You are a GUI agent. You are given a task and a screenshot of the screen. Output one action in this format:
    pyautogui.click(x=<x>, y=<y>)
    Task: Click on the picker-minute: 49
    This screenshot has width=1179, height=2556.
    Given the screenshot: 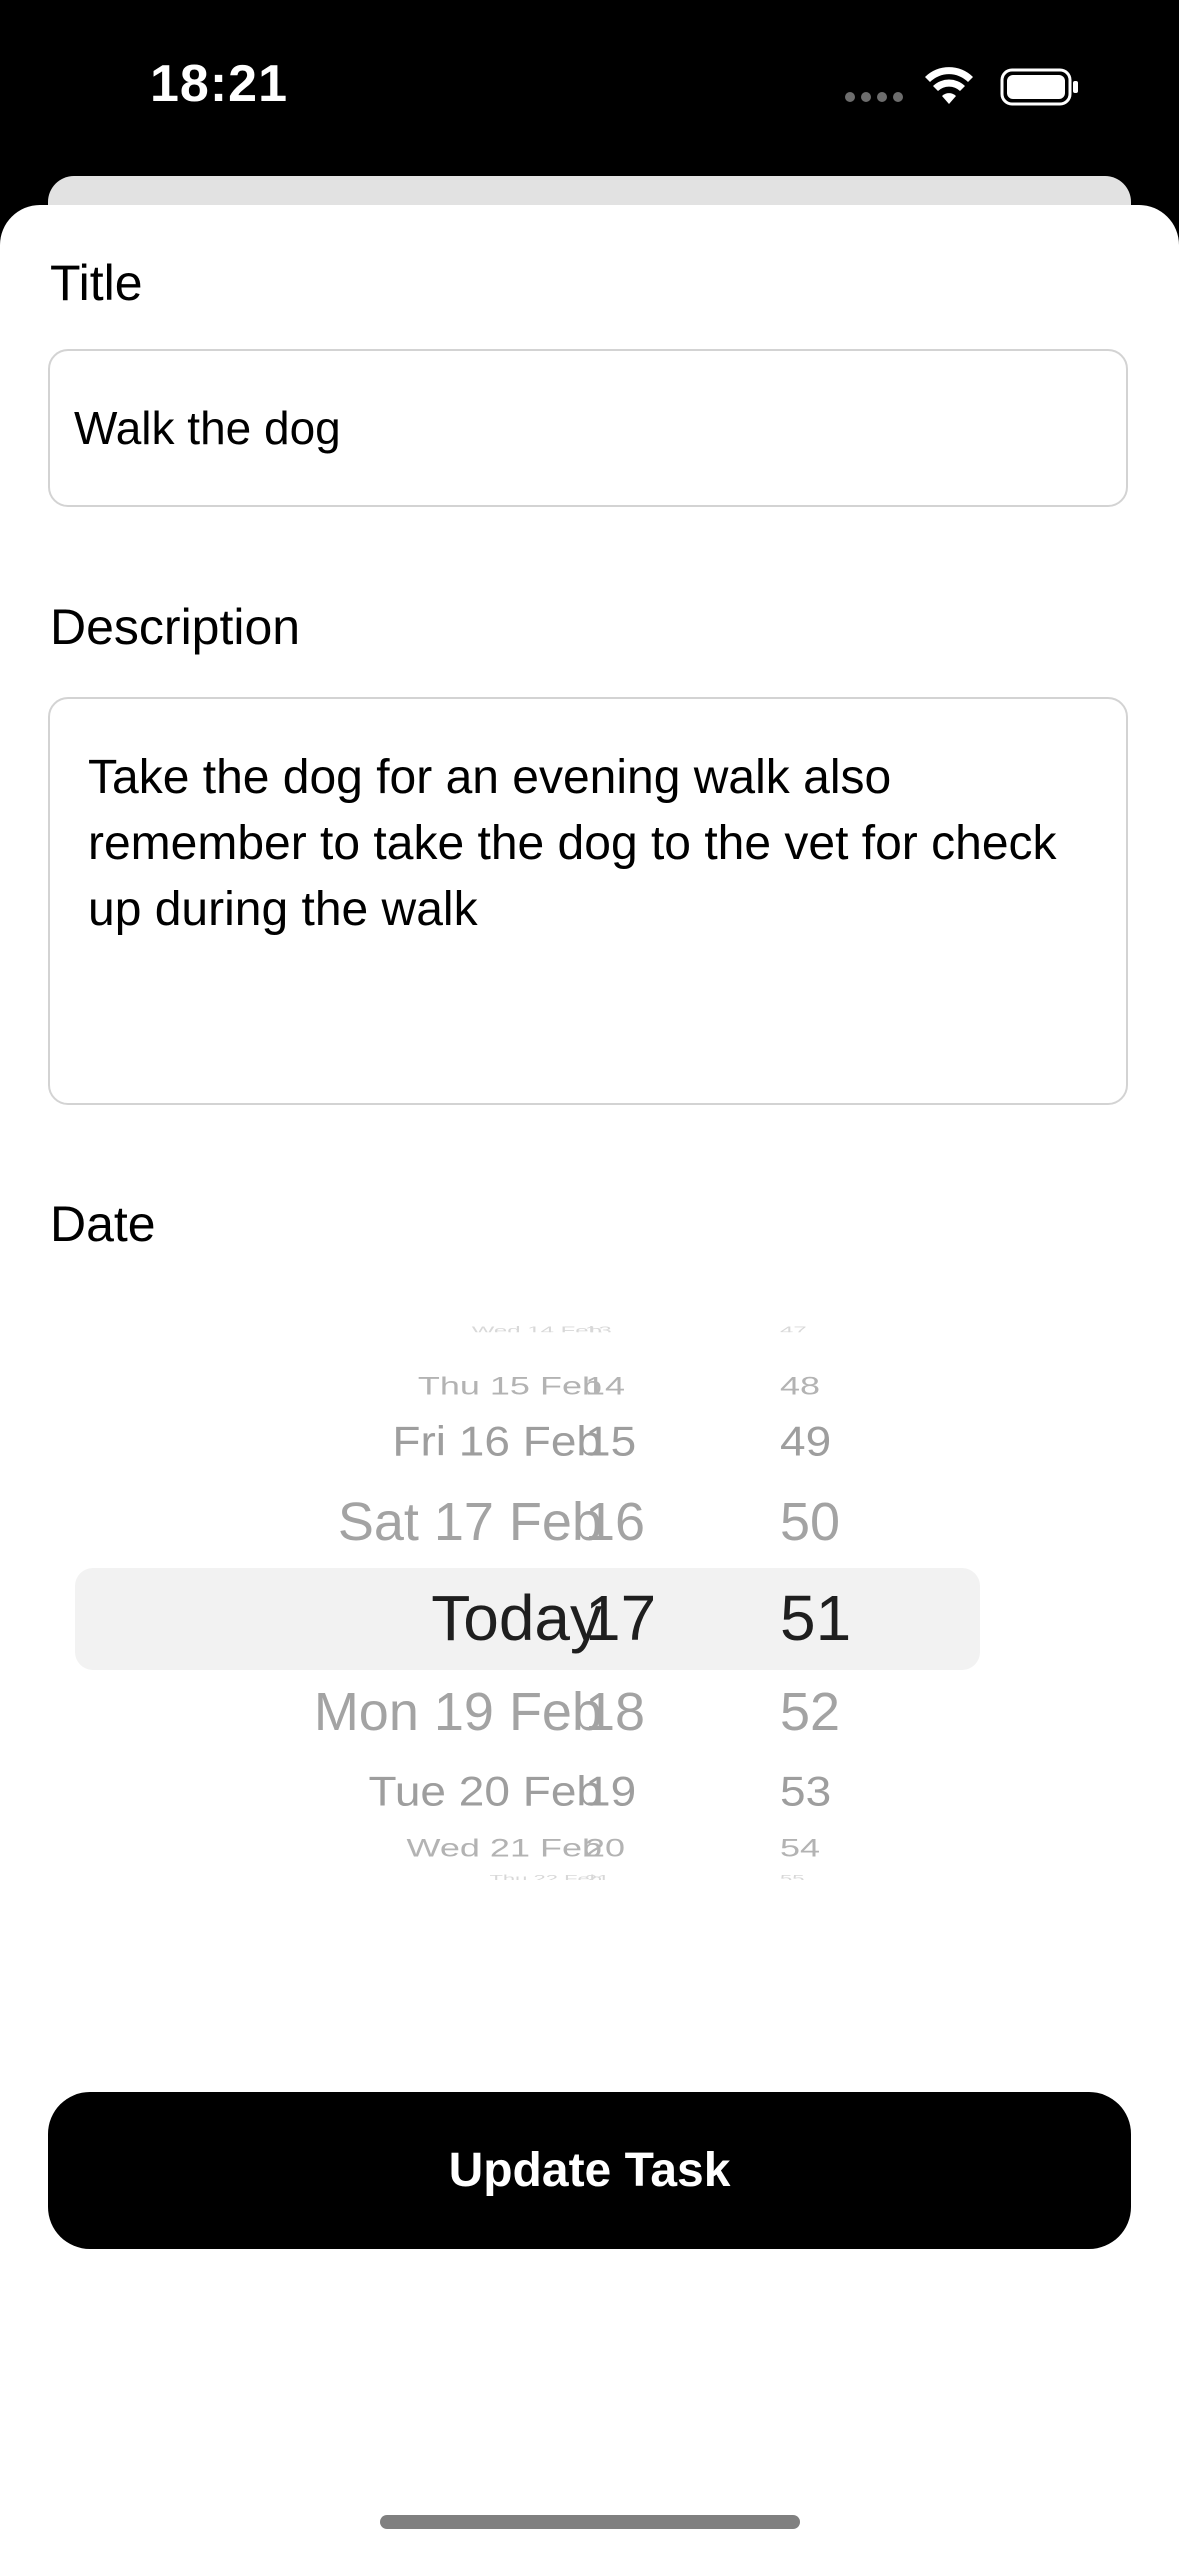 What is the action you would take?
    pyautogui.click(x=806, y=1441)
    